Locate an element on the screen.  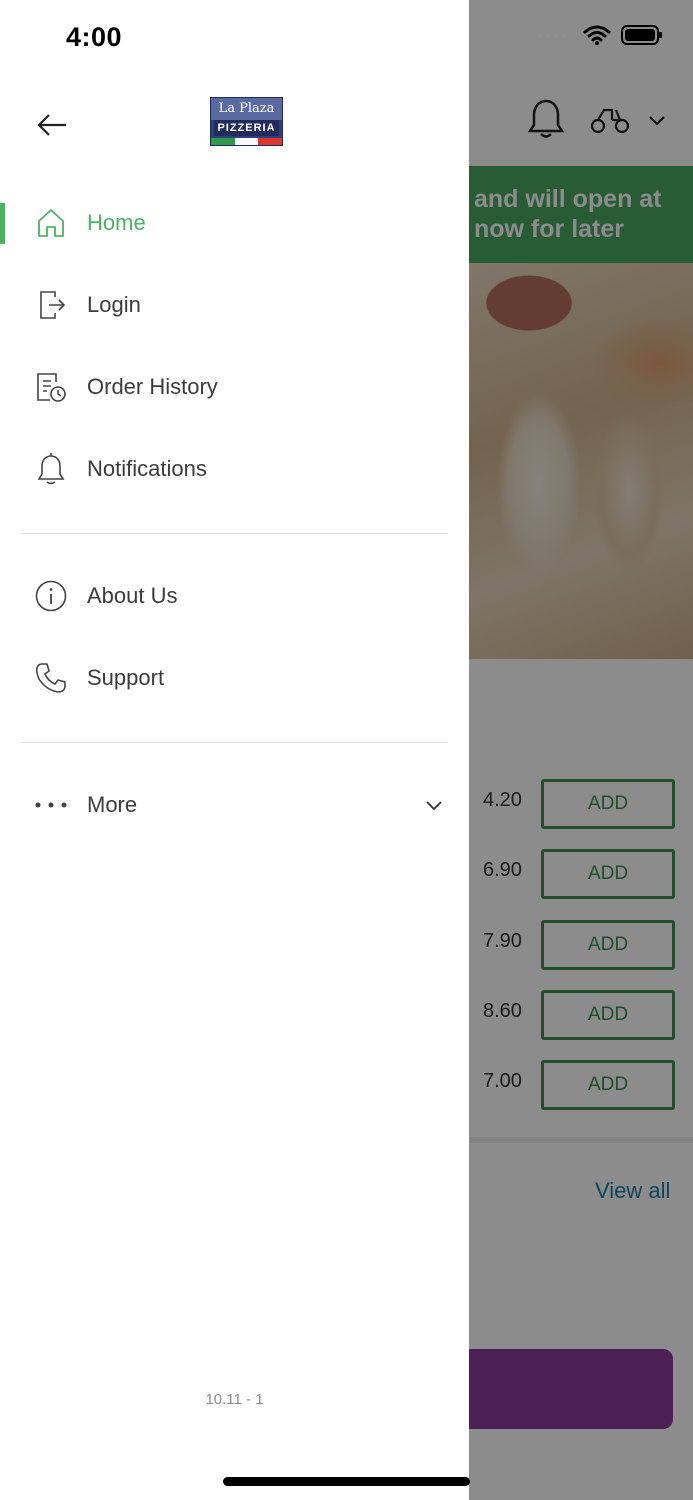
restaurant-logo: La Plaza PIZZERIA is located at coordinates (246, 121).